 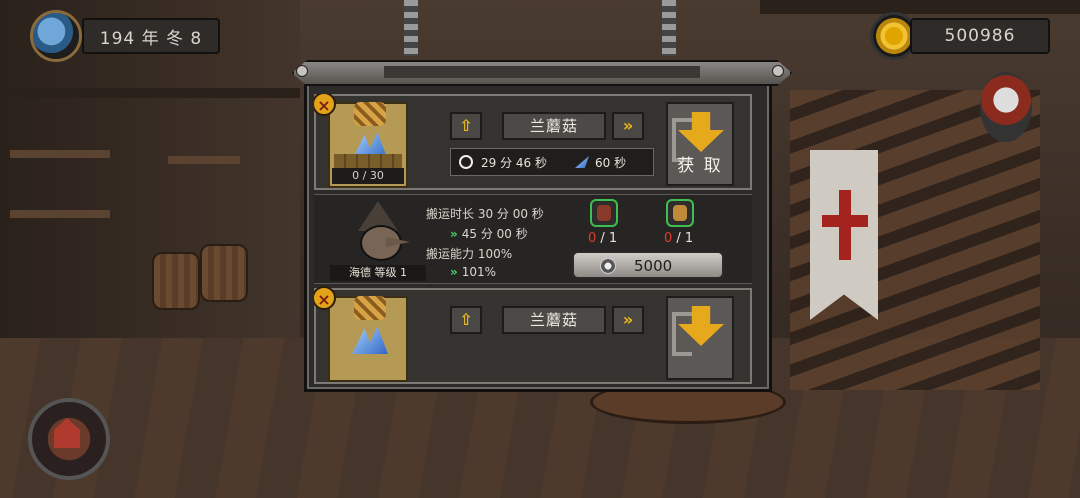 I want to click on requirement-slot-helmet, so click(x=604, y=213).